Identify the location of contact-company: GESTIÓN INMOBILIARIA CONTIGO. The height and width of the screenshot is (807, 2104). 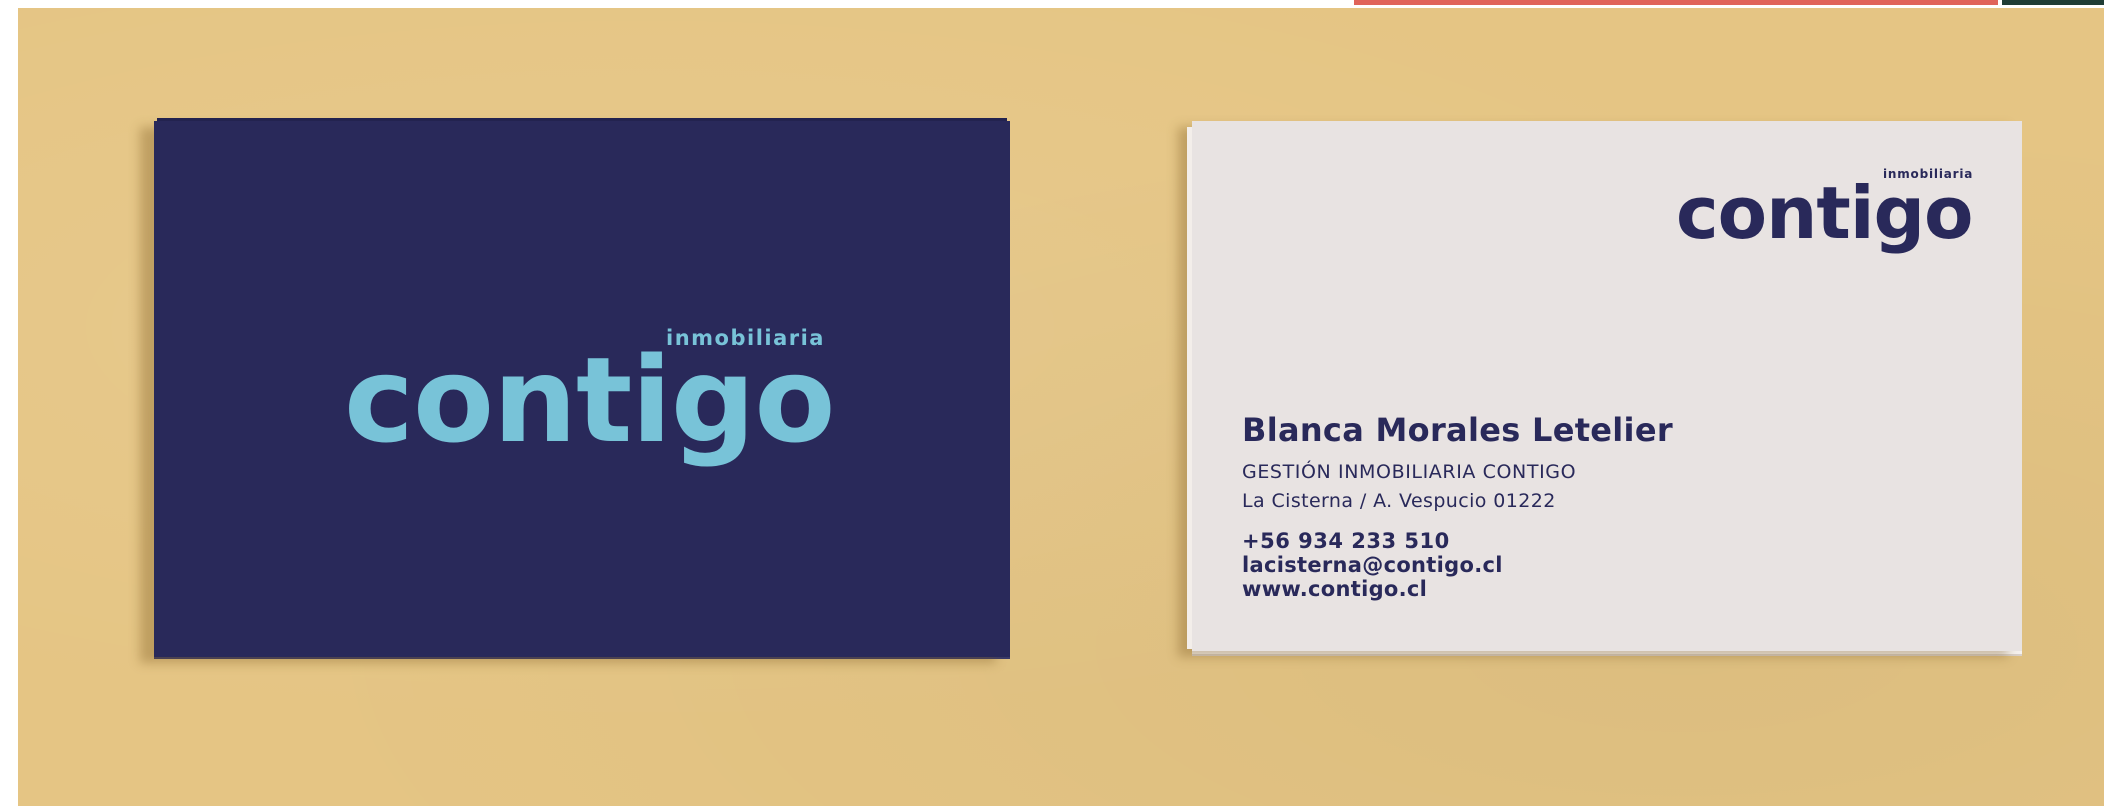
(1409, 472).